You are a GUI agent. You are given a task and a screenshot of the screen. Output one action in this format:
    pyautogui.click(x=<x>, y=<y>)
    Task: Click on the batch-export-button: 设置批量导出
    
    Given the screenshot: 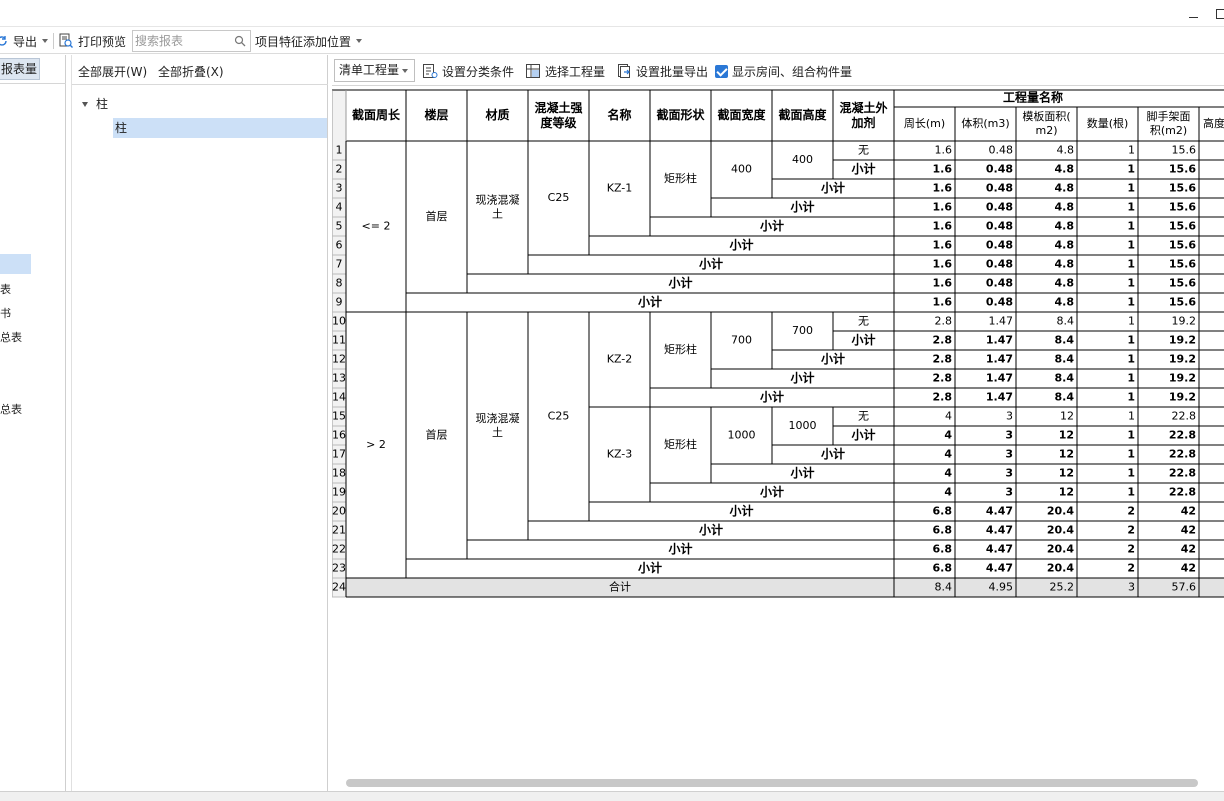 What is the action you would take?
    pyautogui.click(x=662, y=71)
    